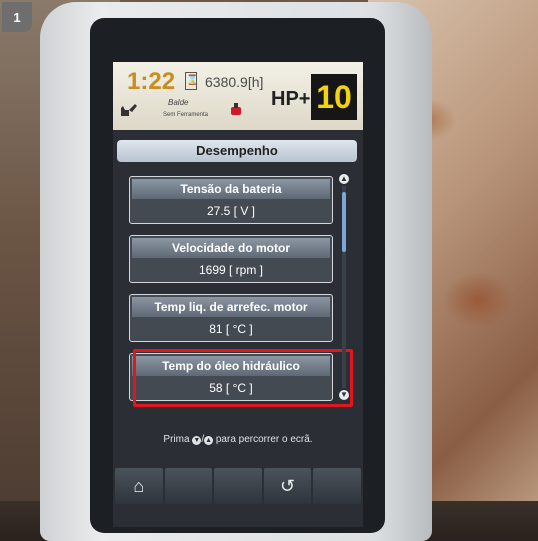  What do you see at coordinates (231, 318) in the screenshot?
I see `list-item-coolant-temp: Temp liq. de arrefec. motor 81 [ °C ]` at bounding box center [231, 318].